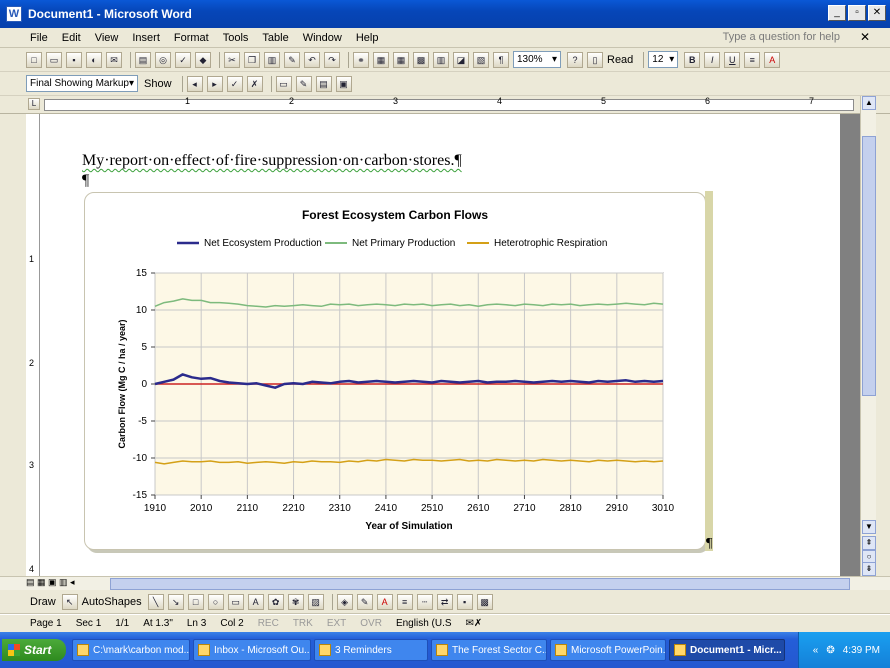 This screenshot has height=668, width=890. I want to click on network-icon: ❂, so click(830, 650).